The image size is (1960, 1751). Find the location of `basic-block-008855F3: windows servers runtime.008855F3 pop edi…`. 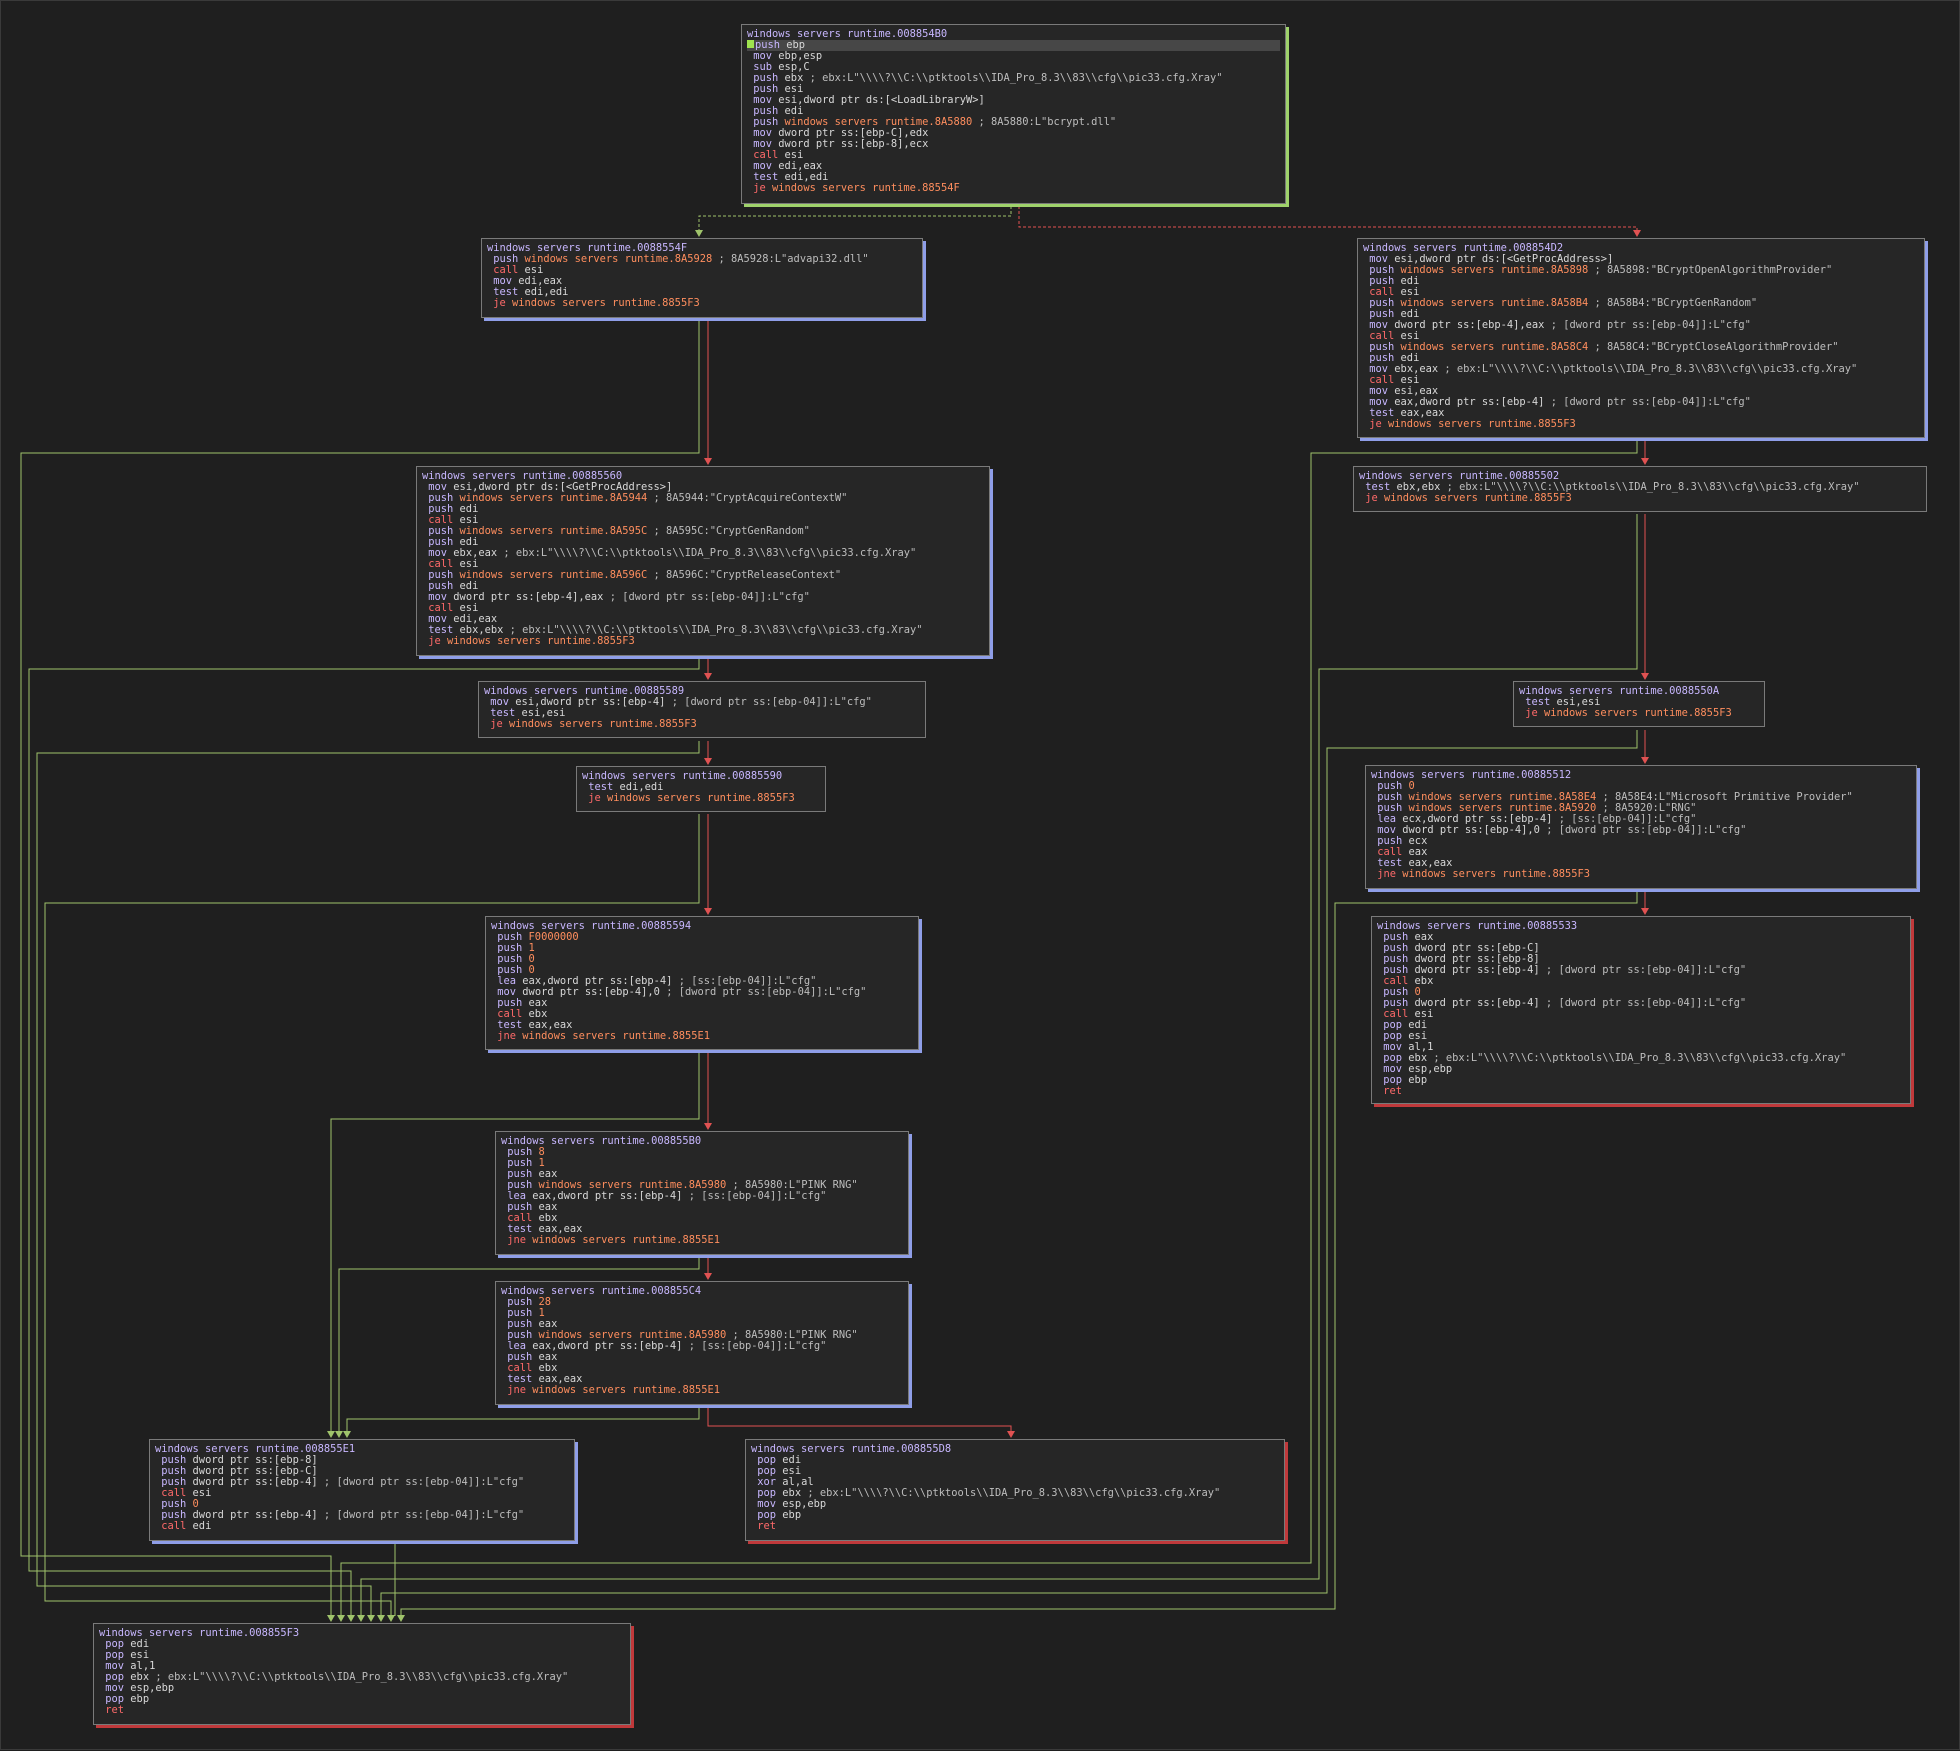

basic-block-008855F3: windows servers runtime.008855F3 pop edi… is located at coordinates (362, 1674).